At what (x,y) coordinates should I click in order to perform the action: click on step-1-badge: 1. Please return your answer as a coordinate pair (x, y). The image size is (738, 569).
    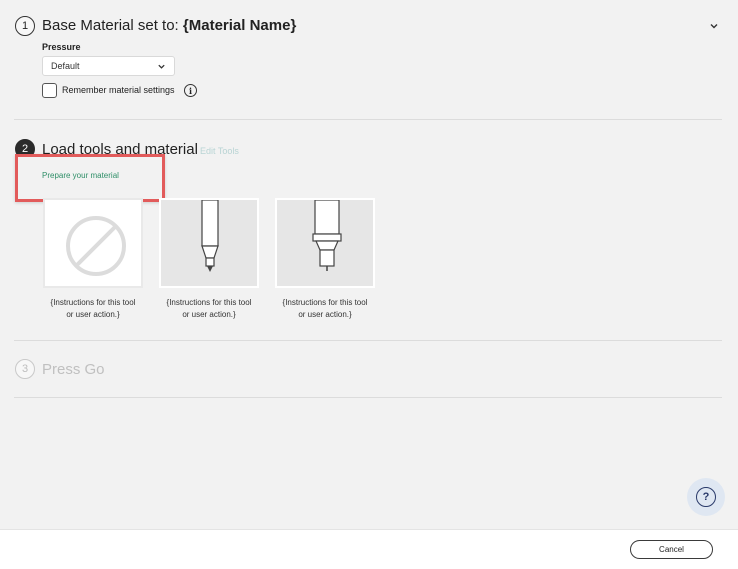
    Looking at the image, I should click on (25, 26).